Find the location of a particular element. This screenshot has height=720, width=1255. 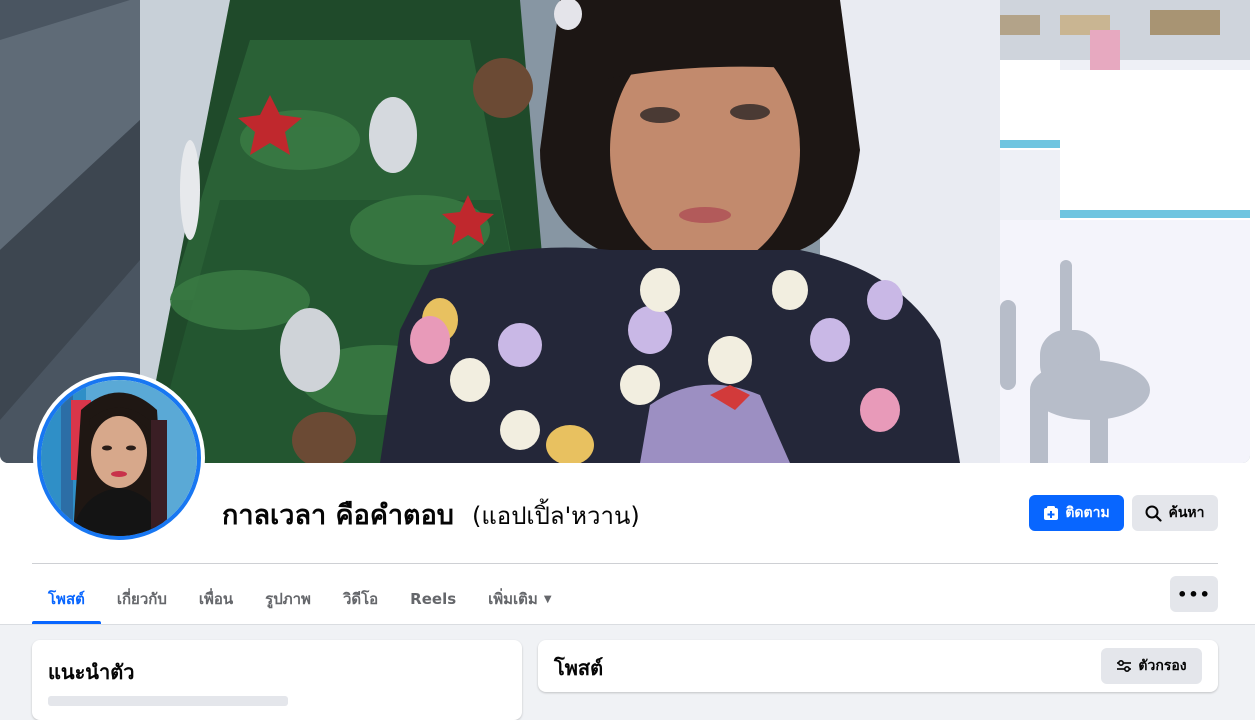

ellipsis-icon: ••• is located at coordinates (1194, 594).